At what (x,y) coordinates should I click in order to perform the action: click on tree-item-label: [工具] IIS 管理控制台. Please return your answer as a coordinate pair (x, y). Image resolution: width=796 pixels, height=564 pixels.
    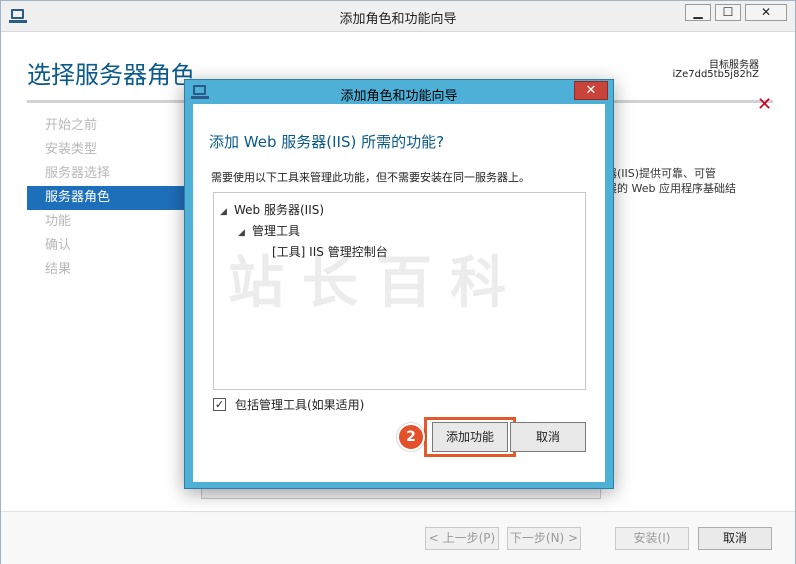
    Looking at the image, I should click on (330, 252).